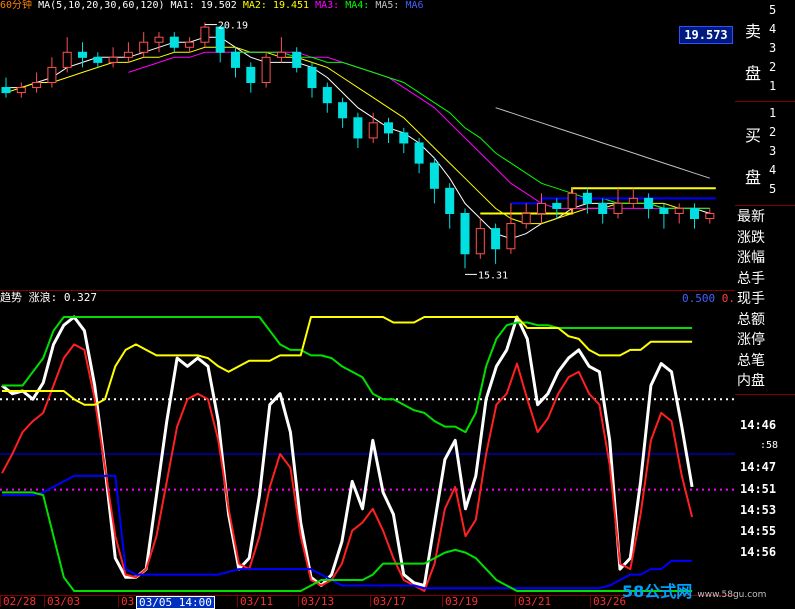 The width and height of the screenshot is (795, 609). What do you see at coordinates (751, 258) in the screenshot?
I see `quote-field: 涨幅` at bounding box center [751, 258].